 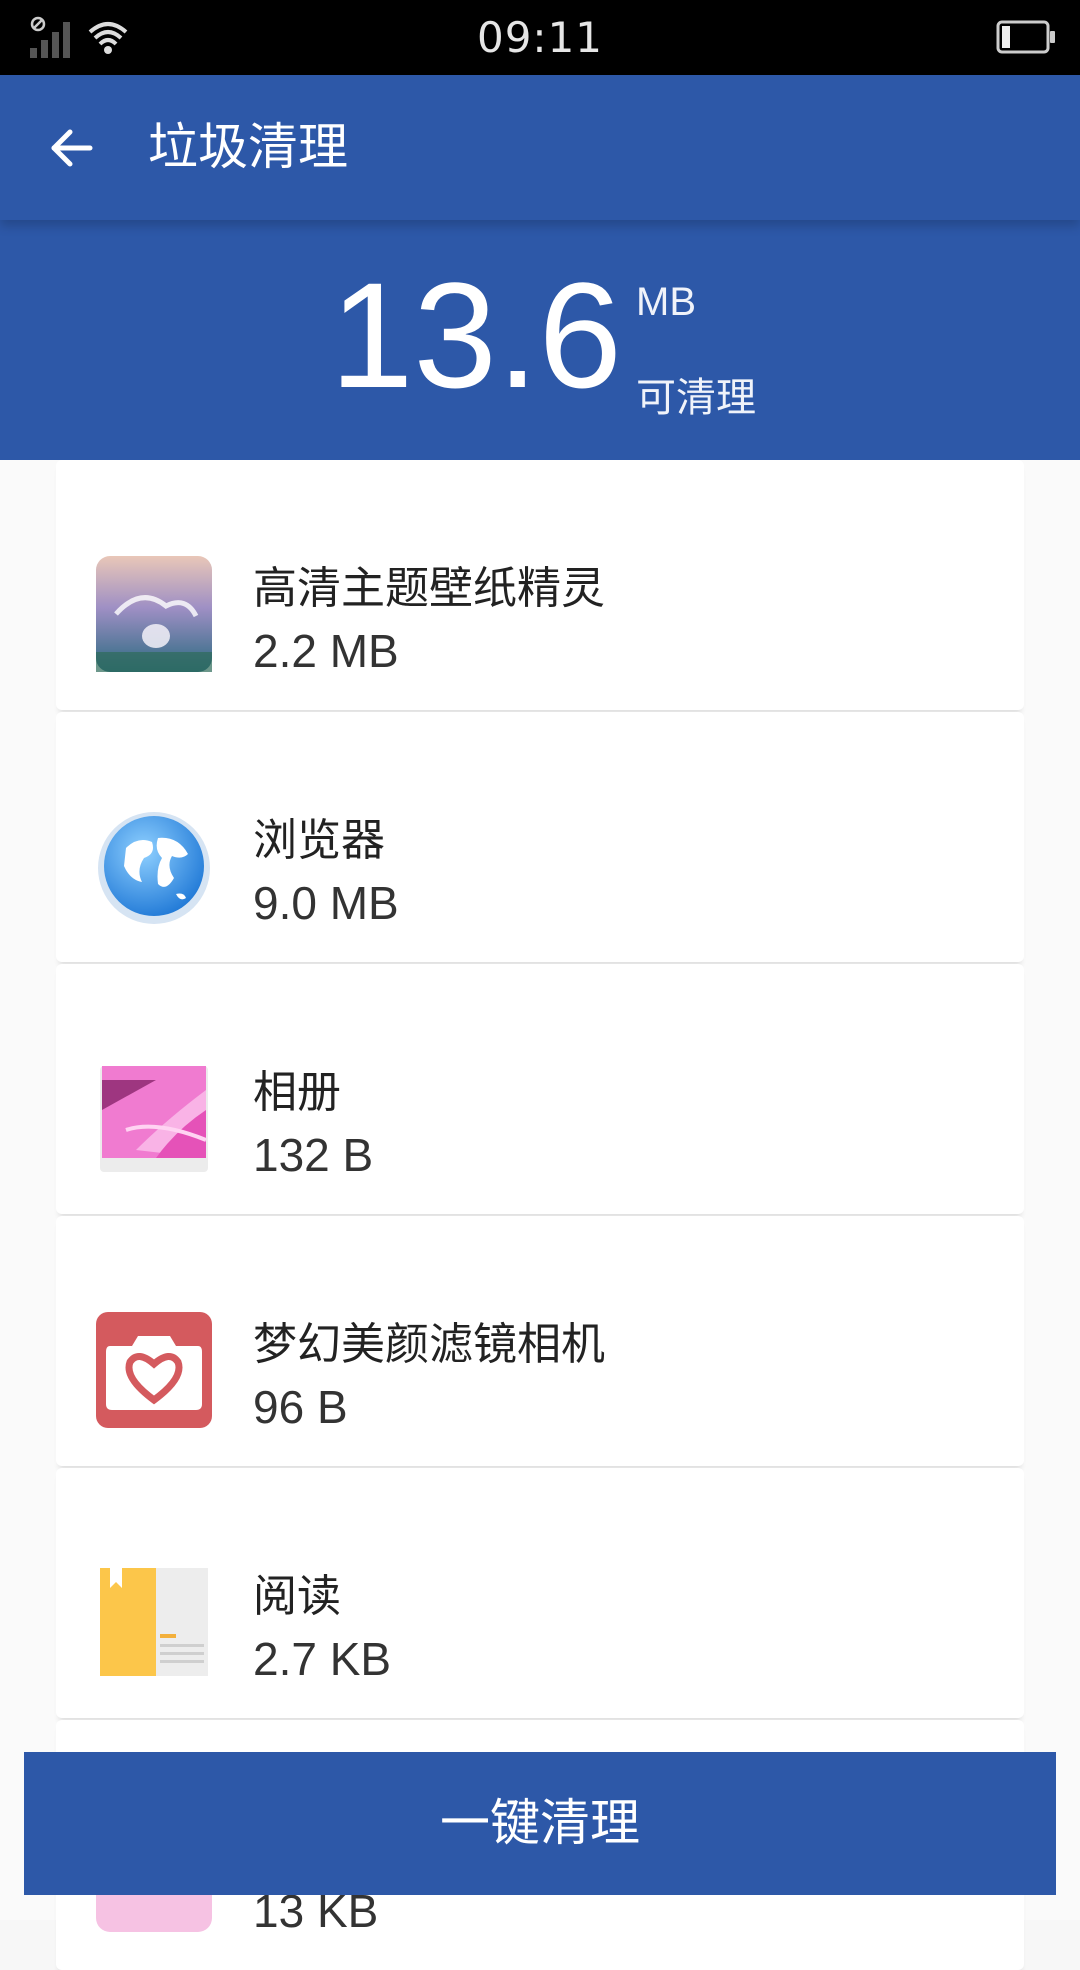 What do you see at coordinates (696, 398) in the screenshot?
I see `cleanable-caption: 可清理` at bounding box center [696, 398].